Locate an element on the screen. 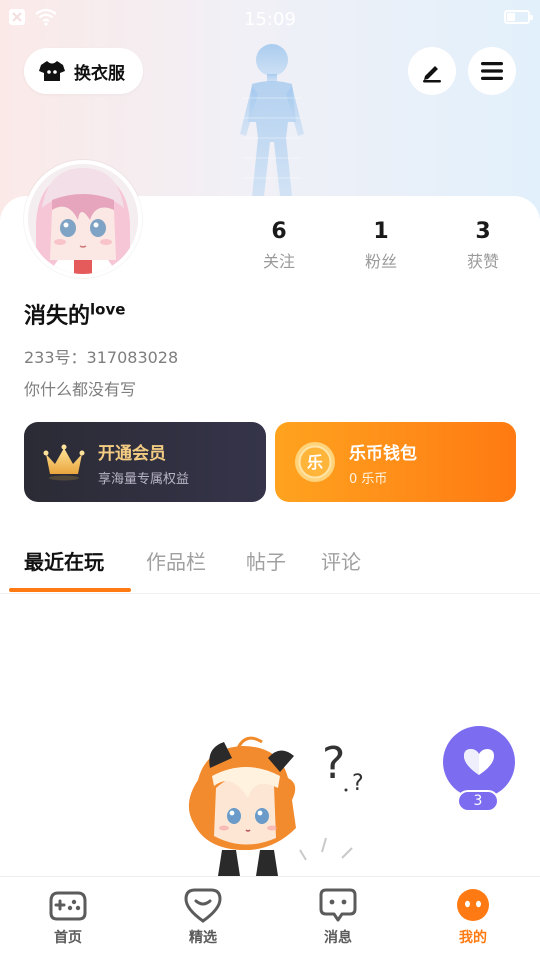  tab-works: 作品栏 is located at coordinates (176, 560).